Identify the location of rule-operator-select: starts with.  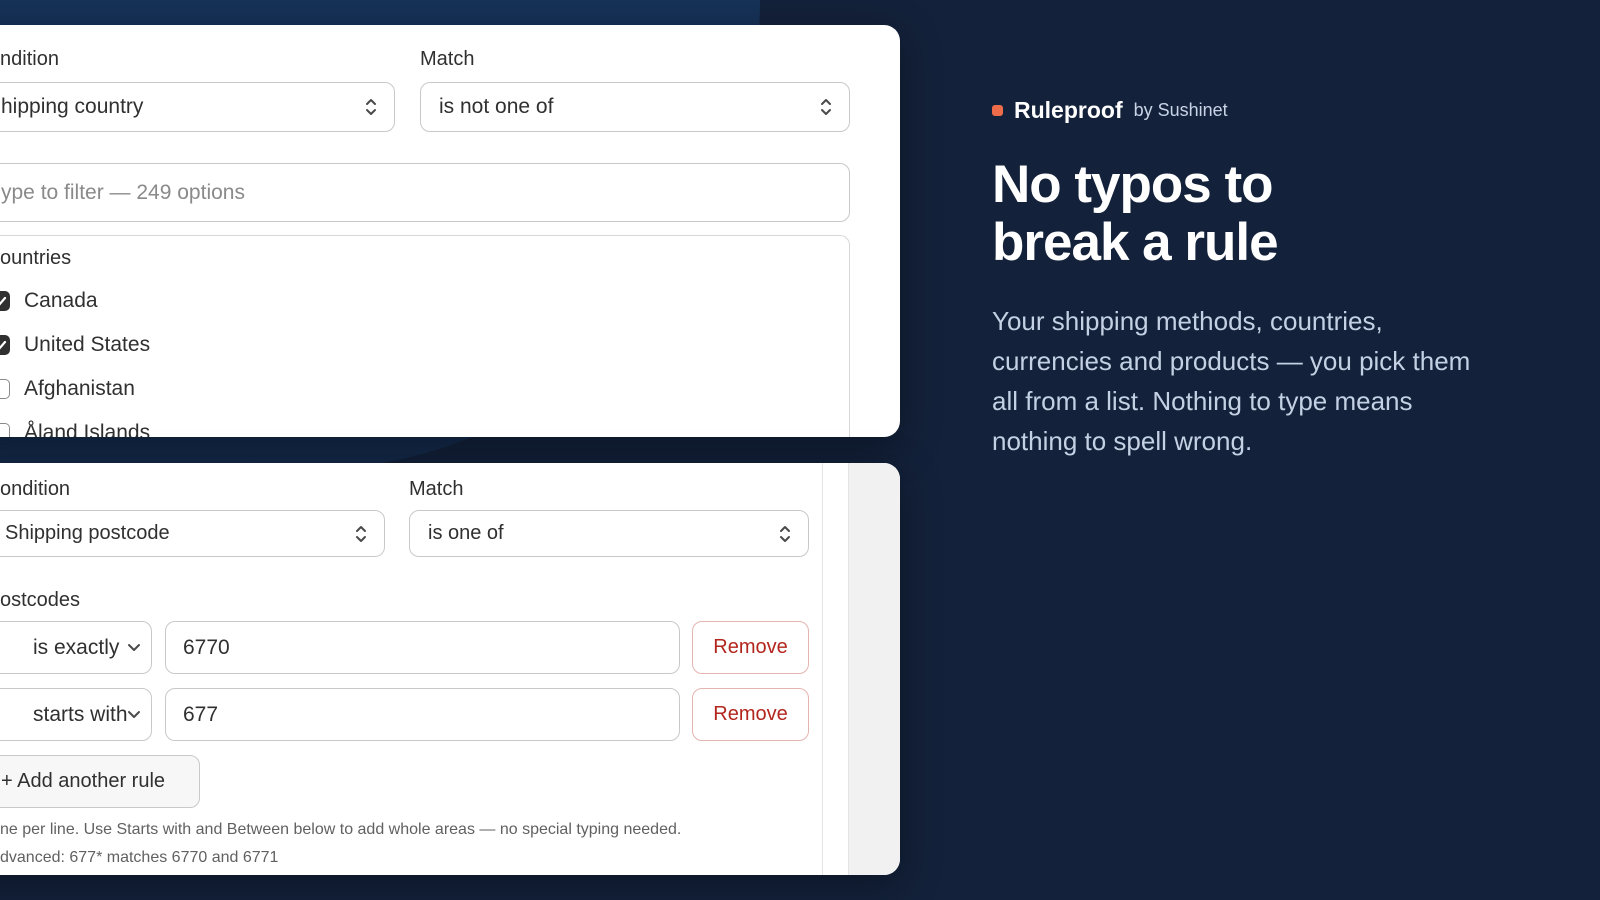
(76, 714).